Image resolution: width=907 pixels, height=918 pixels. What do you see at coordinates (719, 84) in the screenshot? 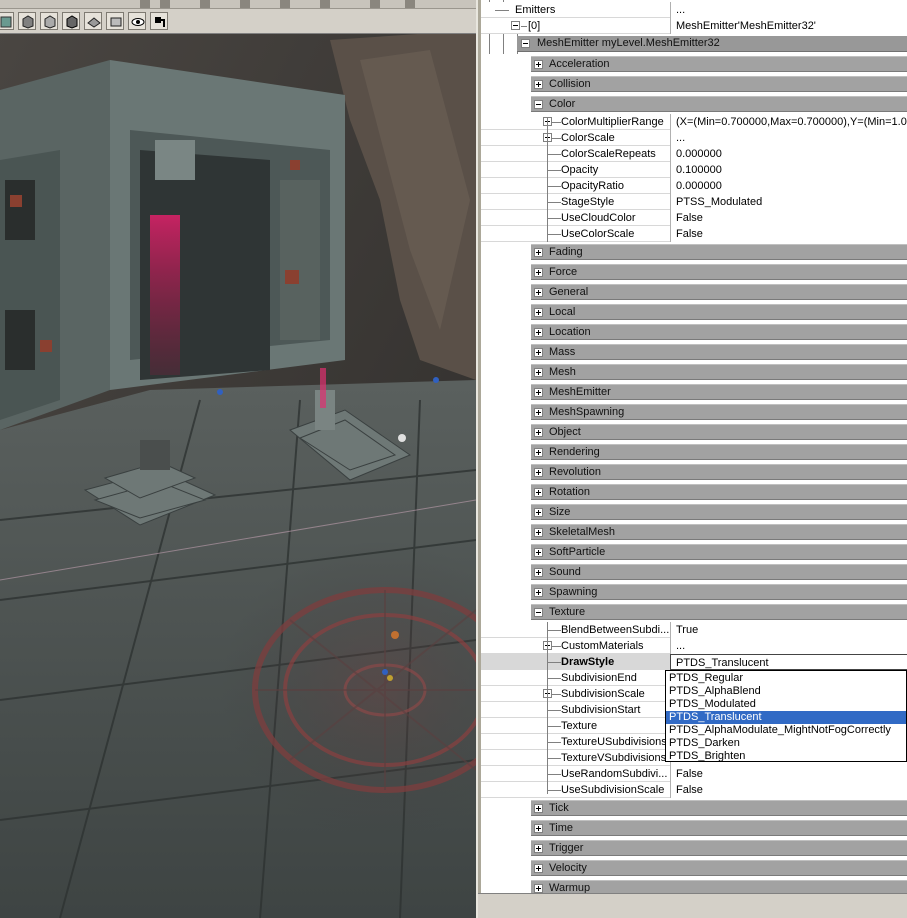
I see `category-bar: Collision` at bounding box center [719, 84].